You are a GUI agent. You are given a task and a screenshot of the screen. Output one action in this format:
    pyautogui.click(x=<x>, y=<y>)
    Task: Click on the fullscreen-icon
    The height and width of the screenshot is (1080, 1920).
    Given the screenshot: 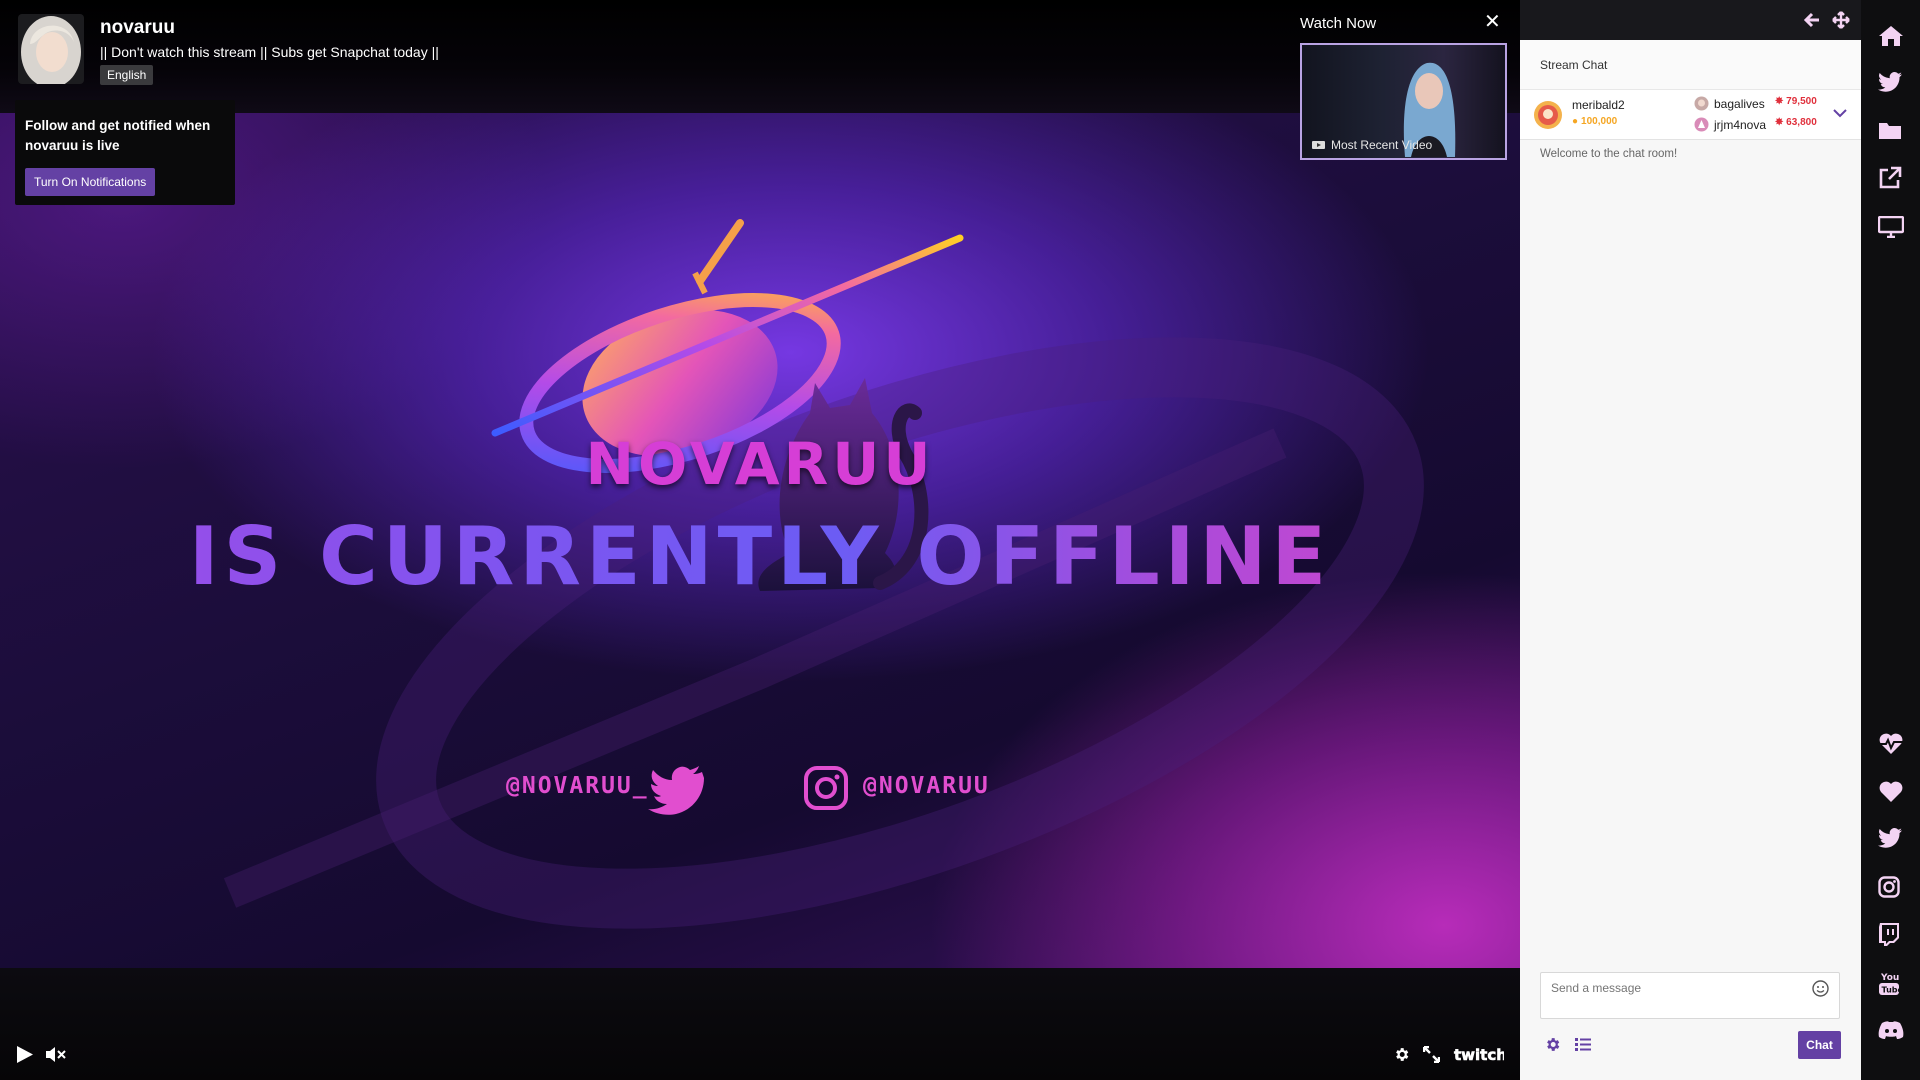 What is the action you would take?
    pyautogui.click(x=1431, y=1056)
    